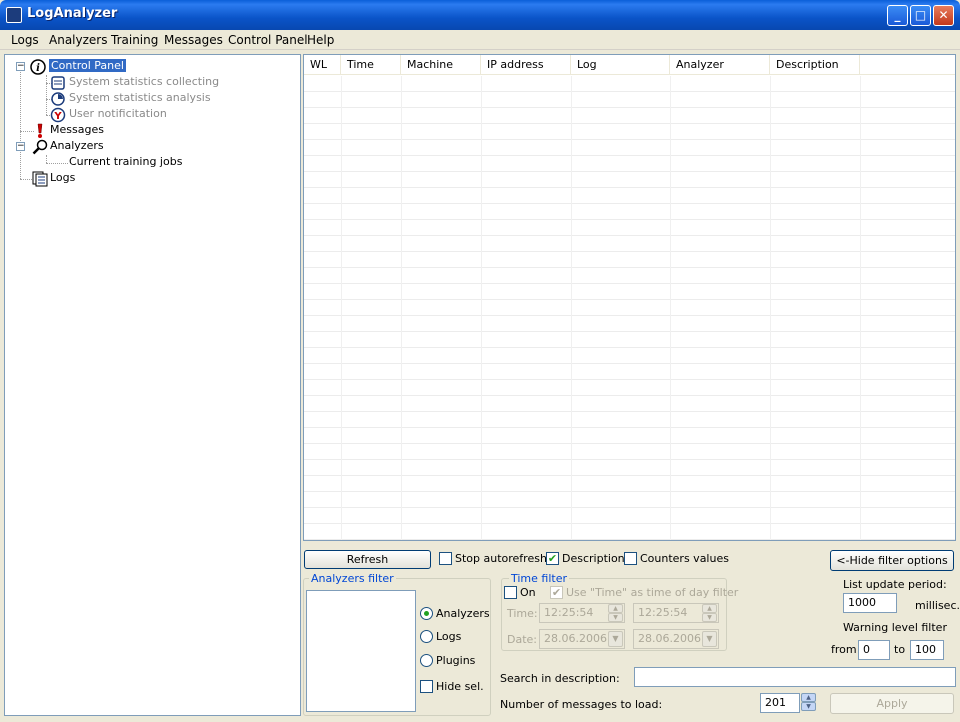 Image resolution: width=960 pixels, height=722 pixels. What do you see at coordinates (361, 651) in the screenshot?
I see `analyzers-list` at bounding box center [361, 651].